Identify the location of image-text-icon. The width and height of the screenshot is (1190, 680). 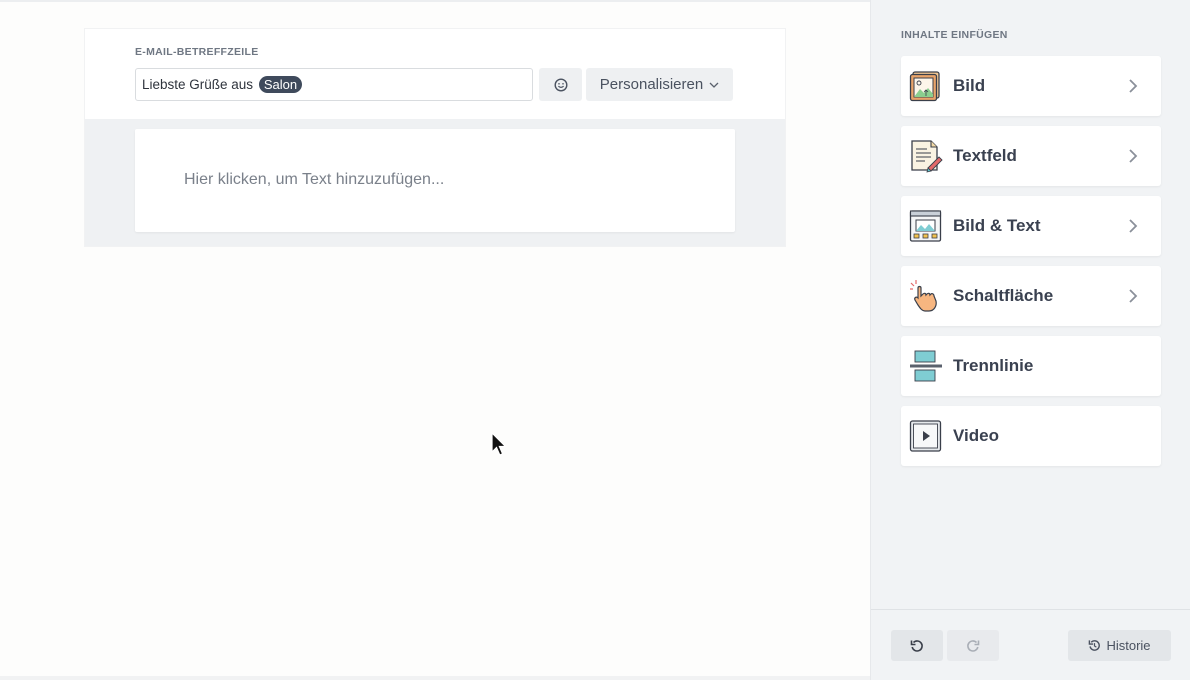
(925, 226).